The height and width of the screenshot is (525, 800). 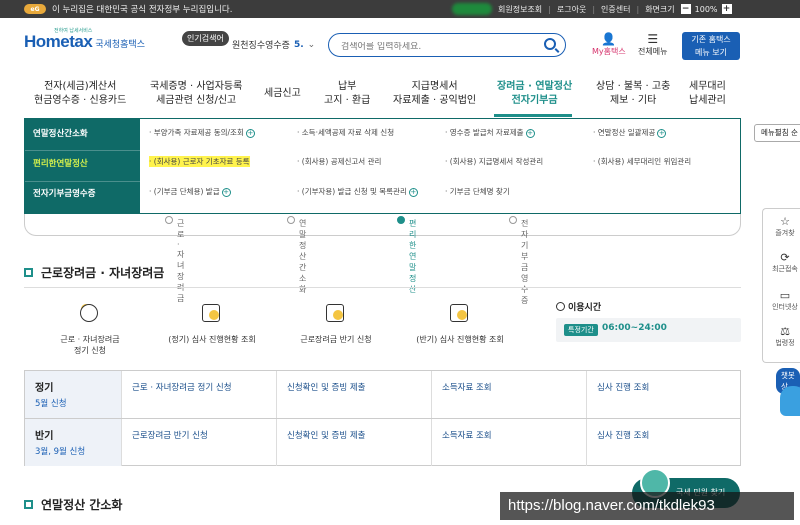 What do you see at coordinates (60, 163) in the screenshot?
I see `mega-category-convenient: 편리한연말정산` at bounding box center [60, 163].